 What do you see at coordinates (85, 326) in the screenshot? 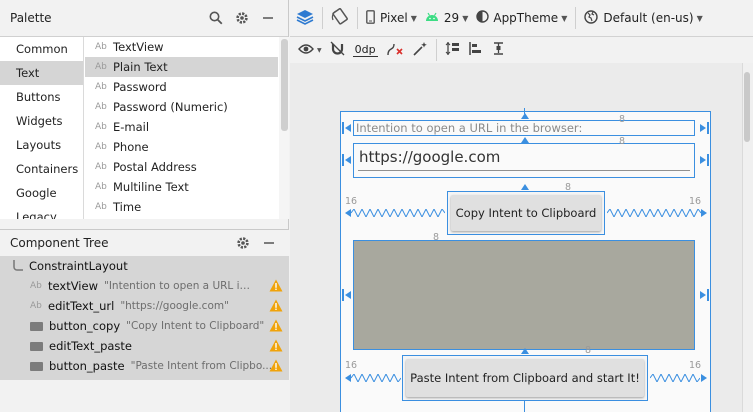
I see `tree-node-label: button_copy` at bounding box center [85, 326].